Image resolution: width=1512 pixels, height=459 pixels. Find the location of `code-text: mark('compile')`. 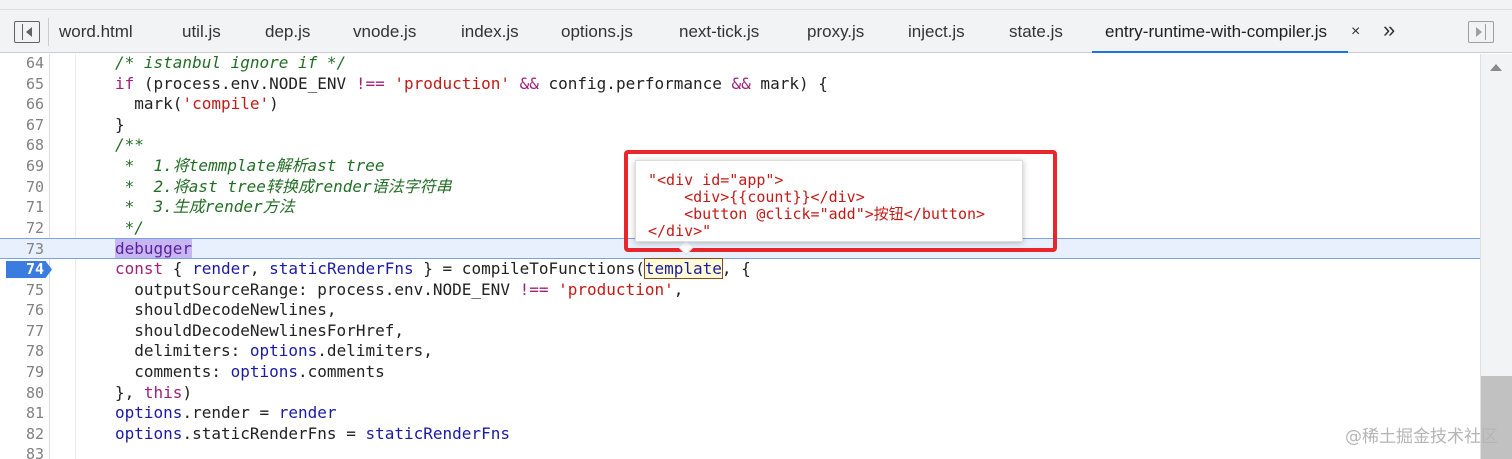

code-text: mark('compile') is located at coordinates (197, 104).